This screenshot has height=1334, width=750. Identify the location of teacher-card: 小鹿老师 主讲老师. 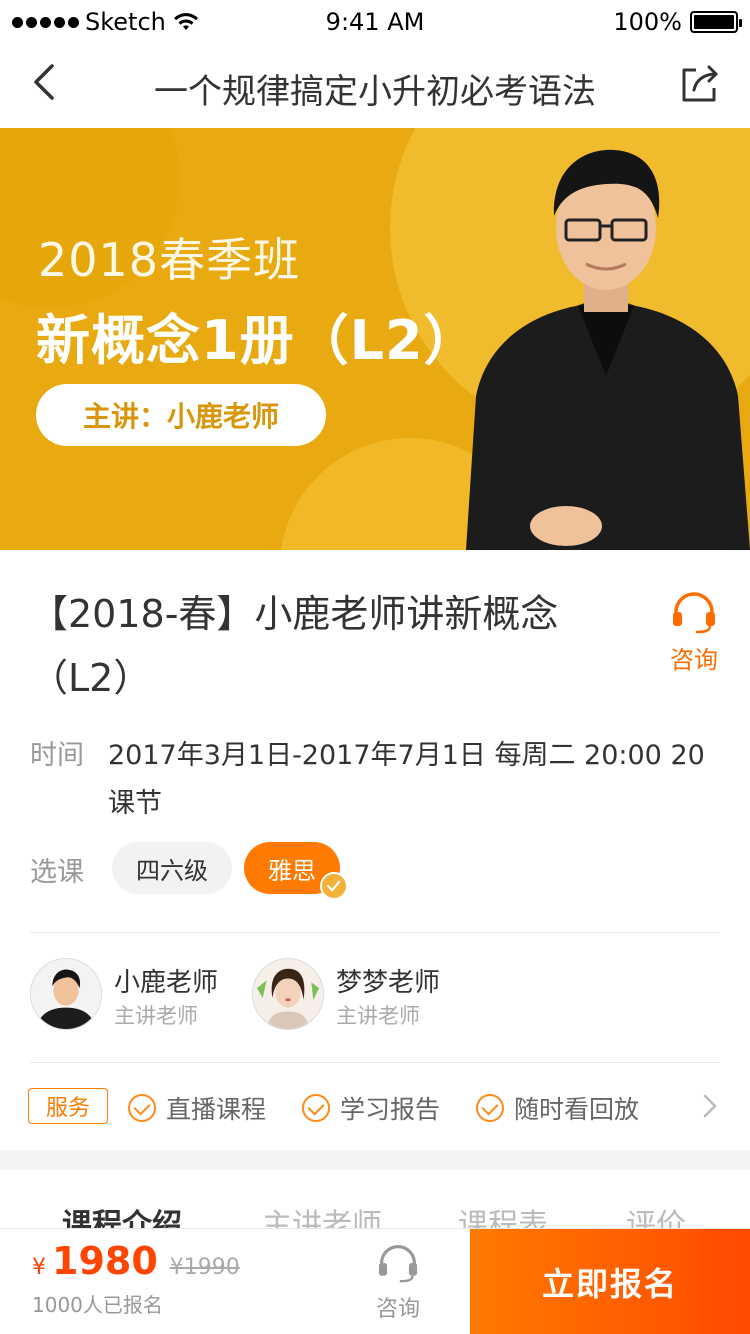
(140, 994).